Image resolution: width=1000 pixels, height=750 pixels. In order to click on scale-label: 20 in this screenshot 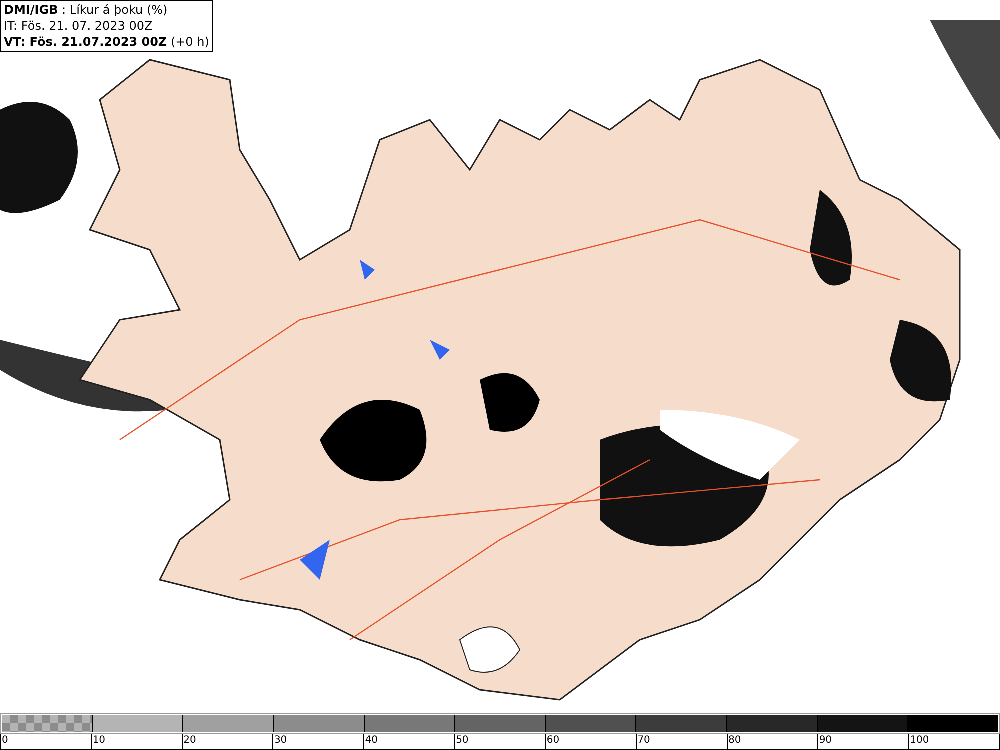, I will do `click(189, 740)`.